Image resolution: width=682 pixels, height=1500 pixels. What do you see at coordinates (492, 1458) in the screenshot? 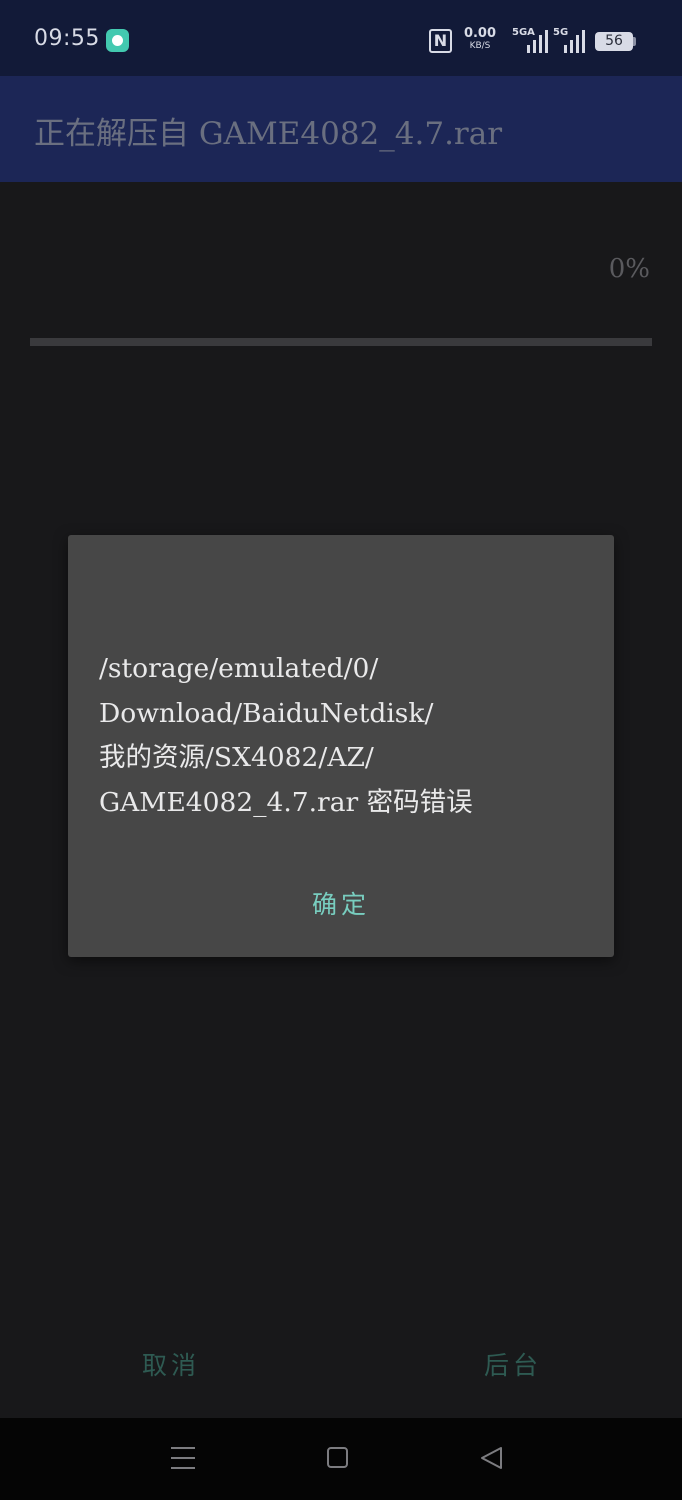
I see `back-icon` at bounding box center [492, 1458].